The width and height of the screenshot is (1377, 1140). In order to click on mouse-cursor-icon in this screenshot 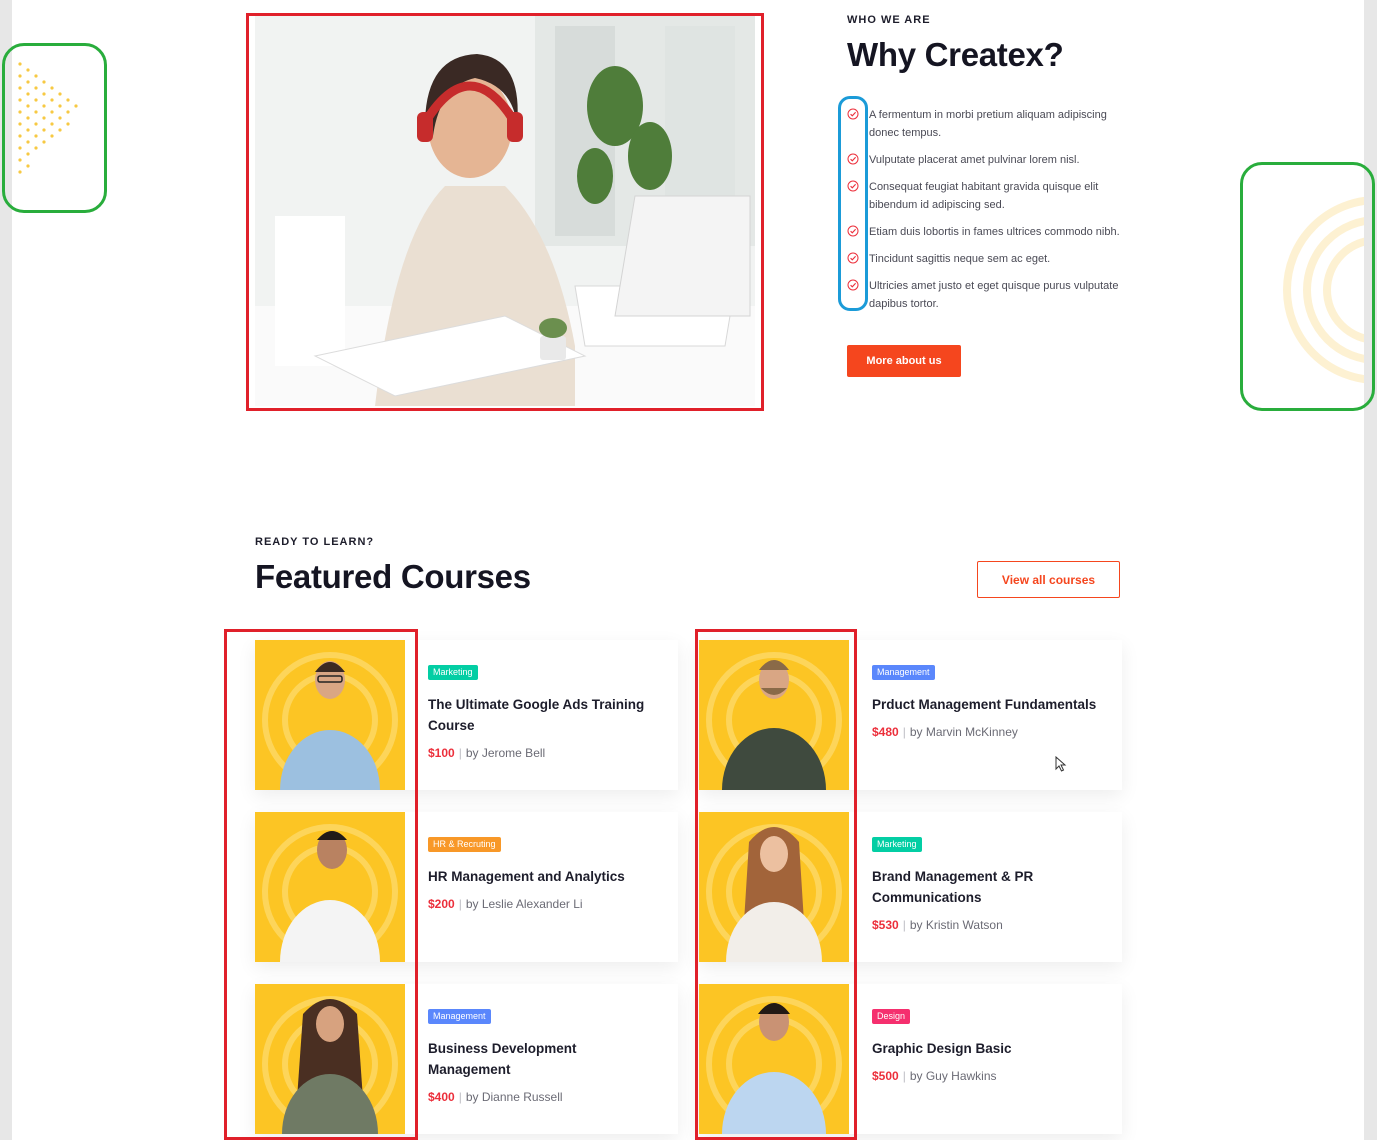, I will do `click(1061, 764)`.